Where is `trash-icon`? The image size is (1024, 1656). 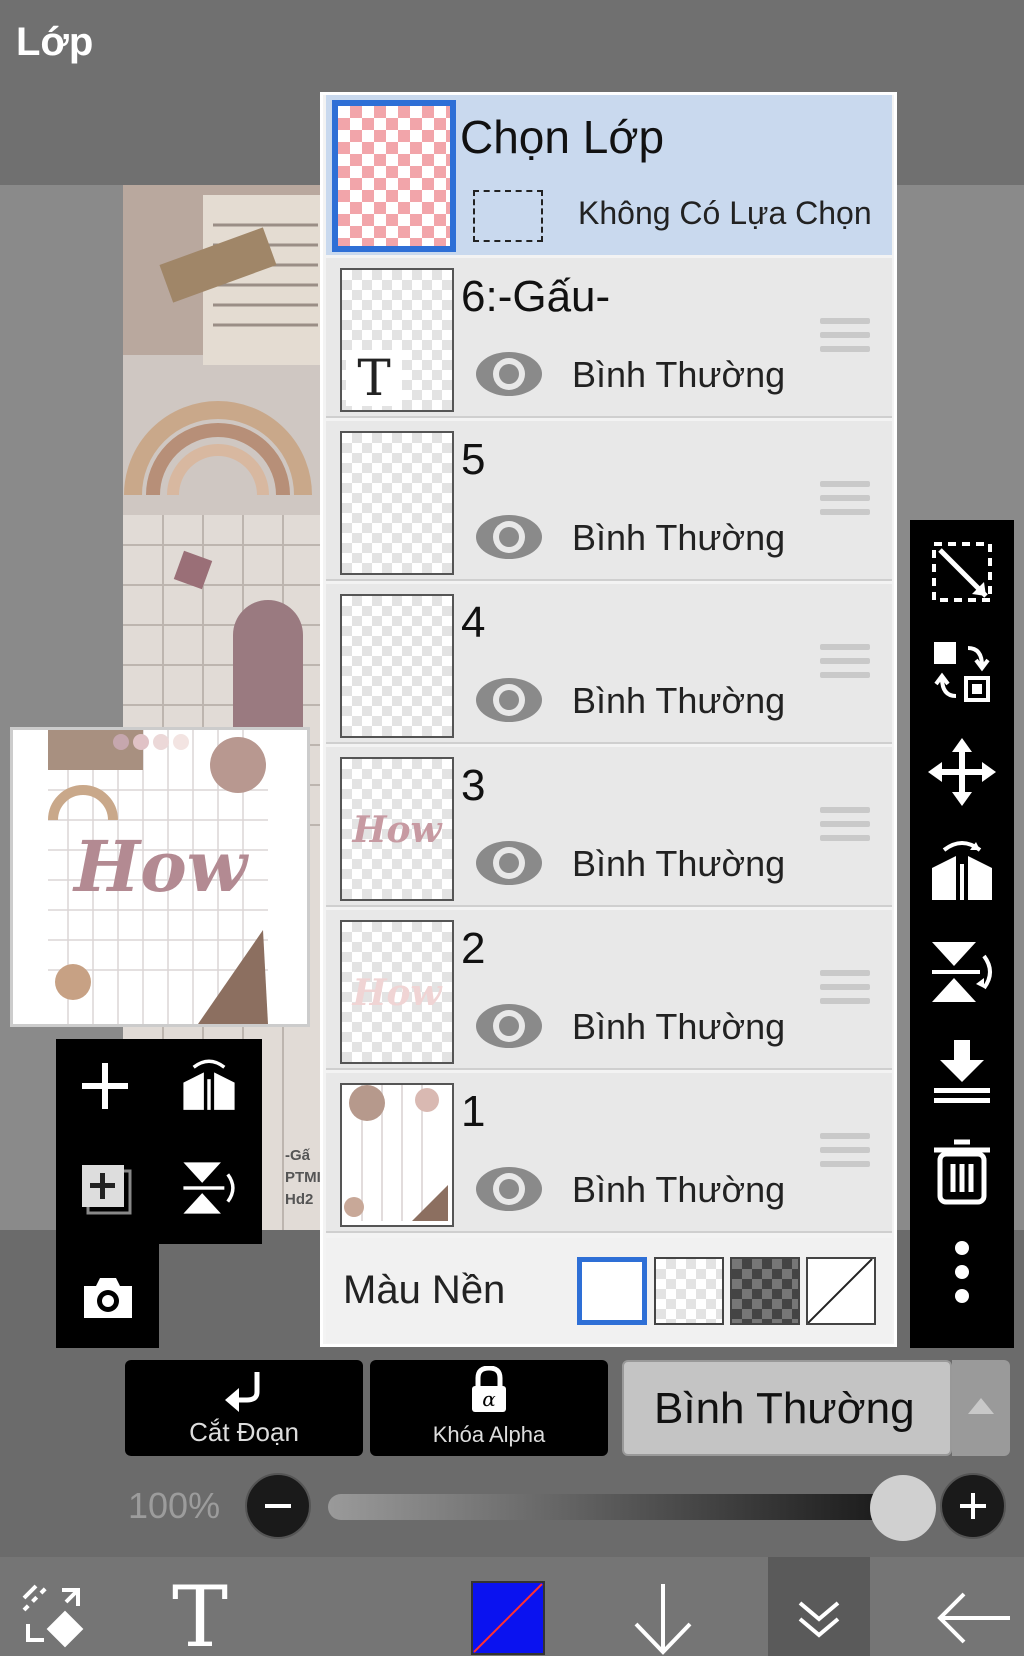
trash-icon is located at coordinates (962, 1172).